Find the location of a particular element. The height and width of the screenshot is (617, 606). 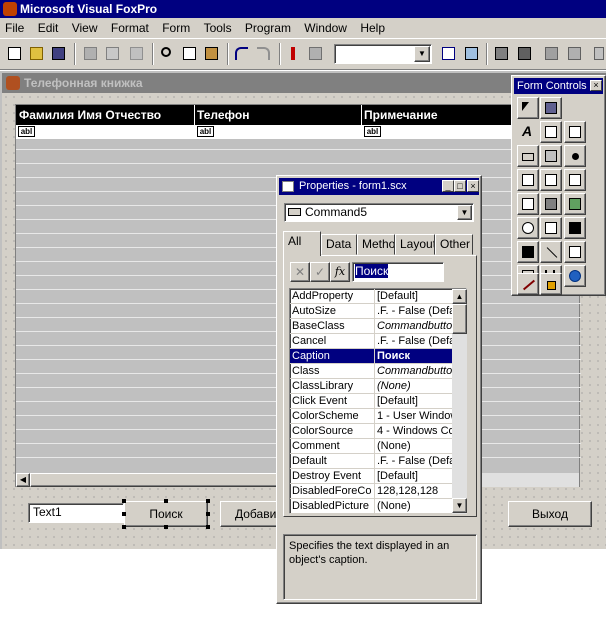

menu-format: Format is located at coordinates (130, 27).